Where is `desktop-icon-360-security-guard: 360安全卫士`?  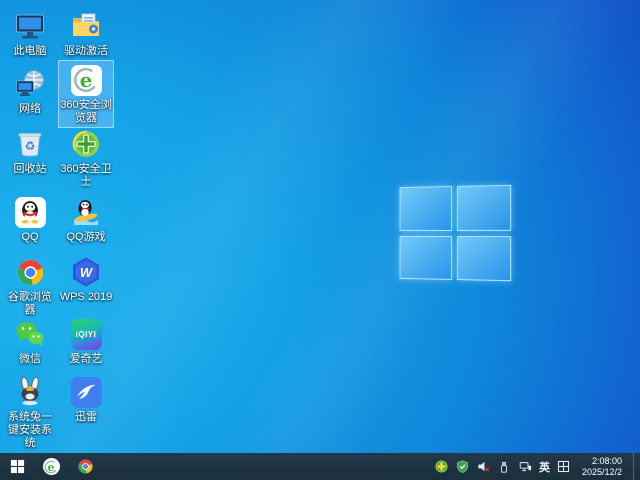
desktop-icon-360-security-guard: 360安全卫士 is located at coordinates (86, 158).